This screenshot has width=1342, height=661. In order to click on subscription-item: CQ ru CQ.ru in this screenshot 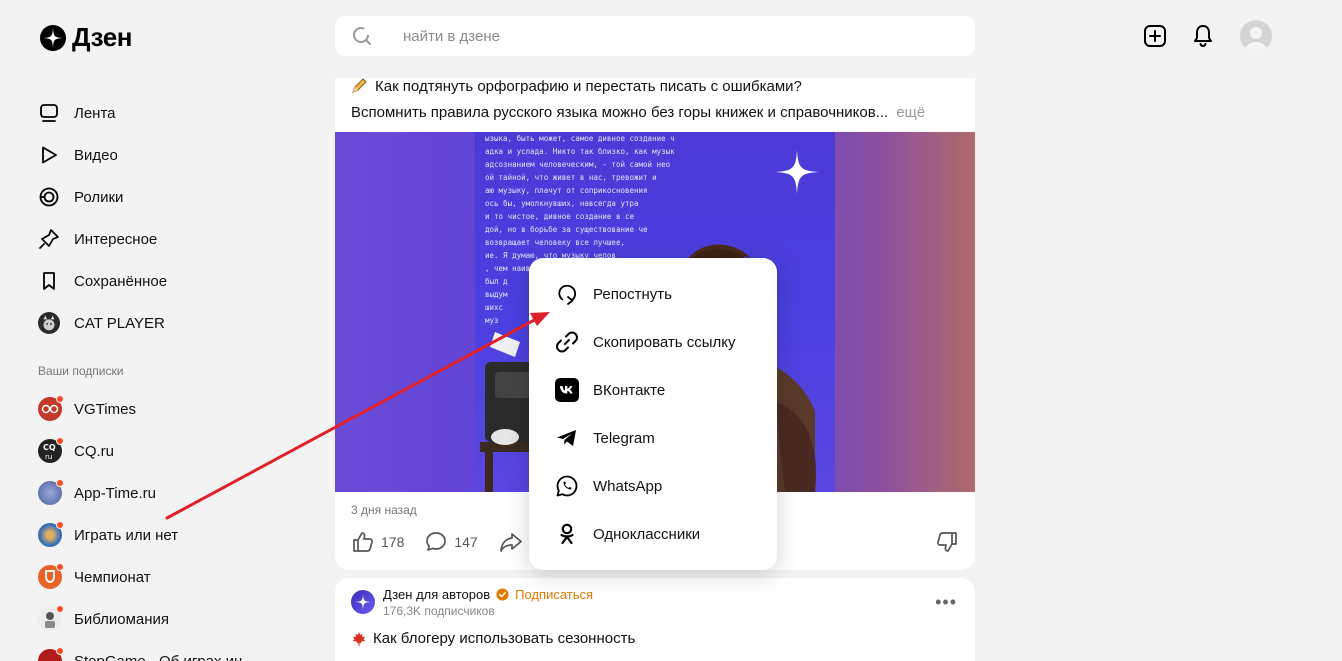, I will do `click(153, 451)`.